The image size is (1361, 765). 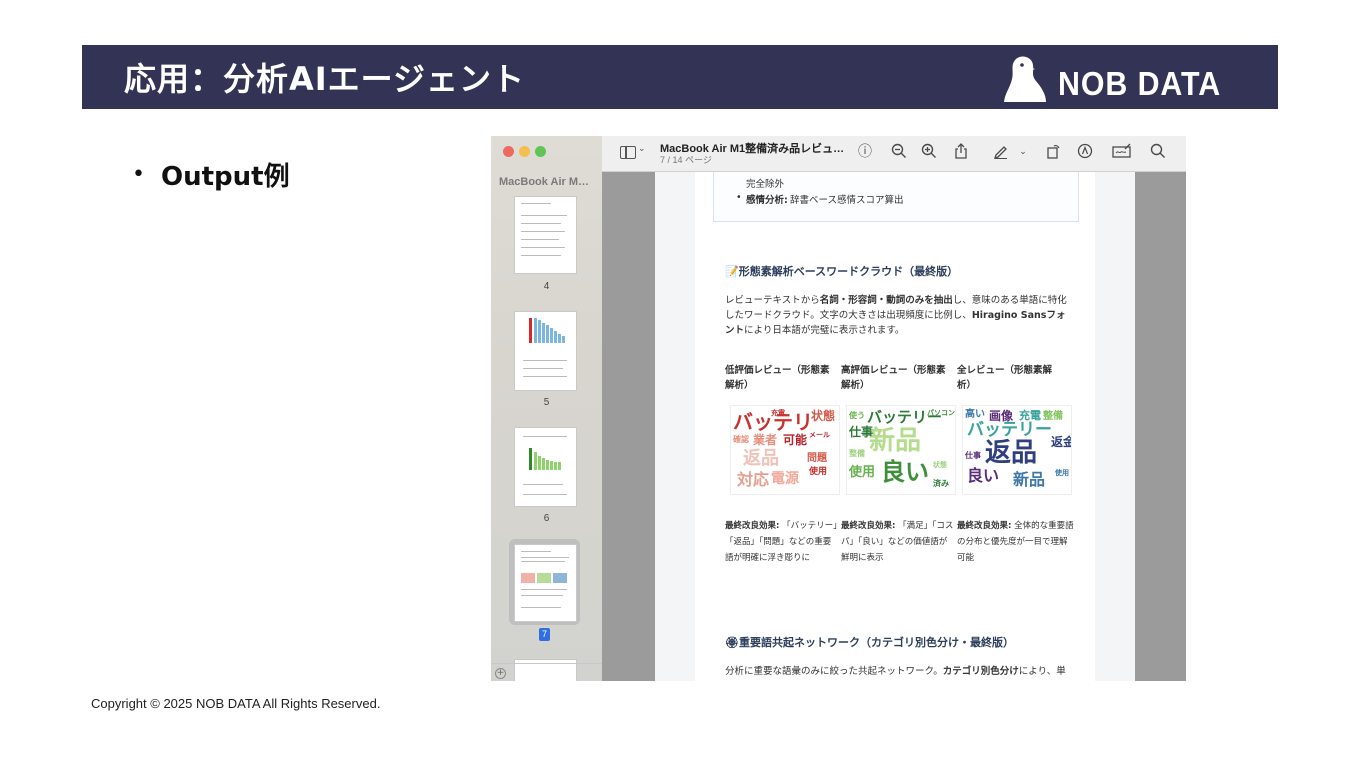 I want to click on box-line-2: 辞書ベース感情スコア算出, so click(x=847, y=200).